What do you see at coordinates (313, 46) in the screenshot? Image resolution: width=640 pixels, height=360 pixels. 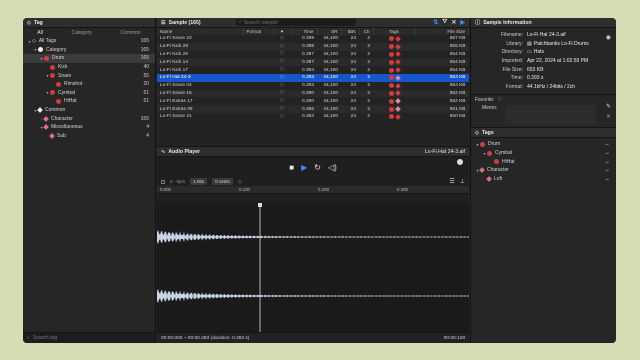 I see `table-row: Lo-Fi Kick 29 ♡ 0.398 44,100 24 2 655 KB` at bounding box center [313, 46].